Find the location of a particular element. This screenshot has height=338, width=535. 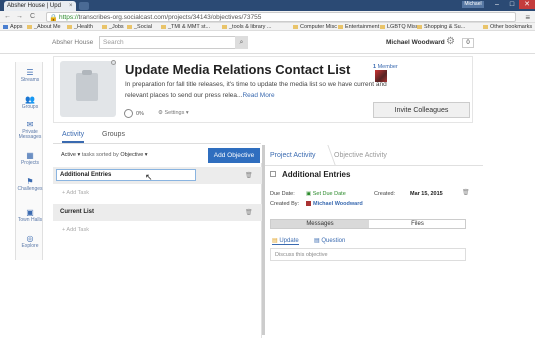

clipboard-clip is located at coordinates (87, 72).